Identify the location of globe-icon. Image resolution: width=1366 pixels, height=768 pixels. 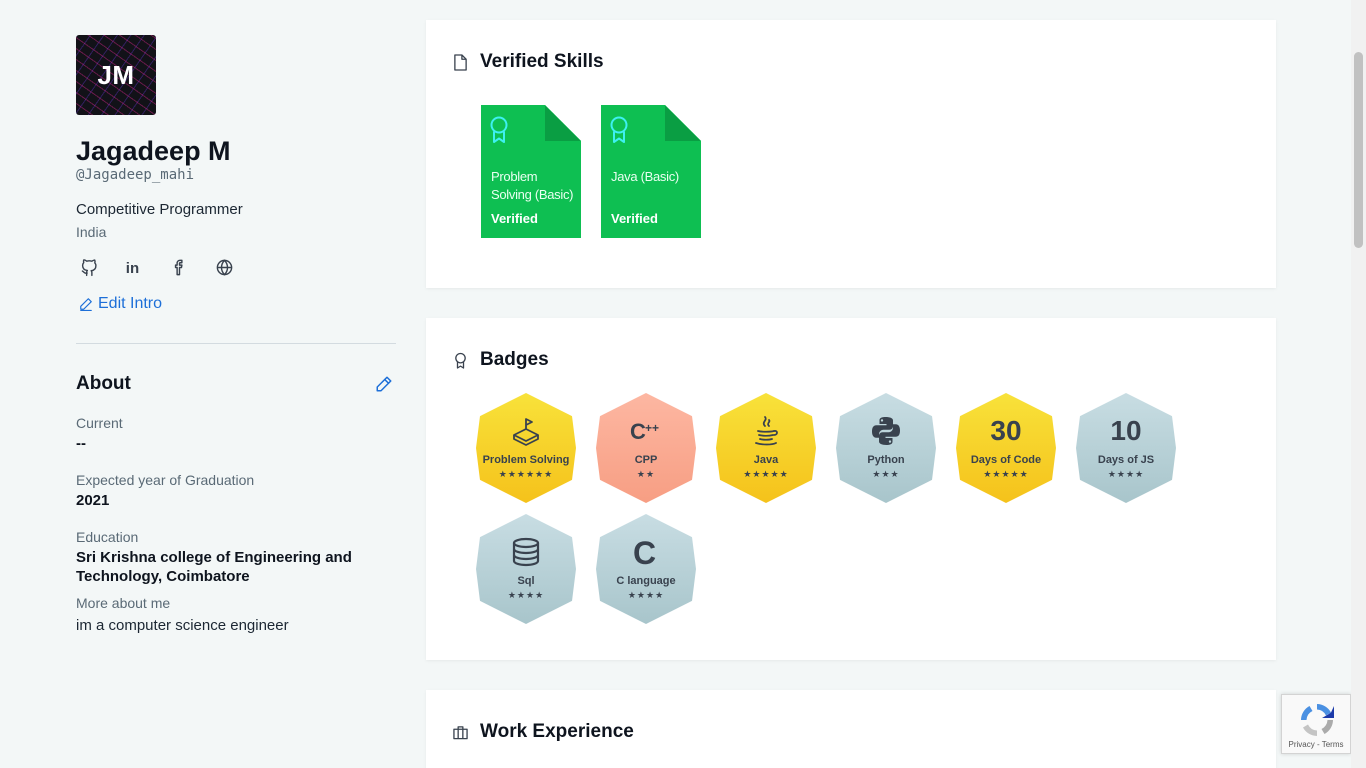
(224, 267).